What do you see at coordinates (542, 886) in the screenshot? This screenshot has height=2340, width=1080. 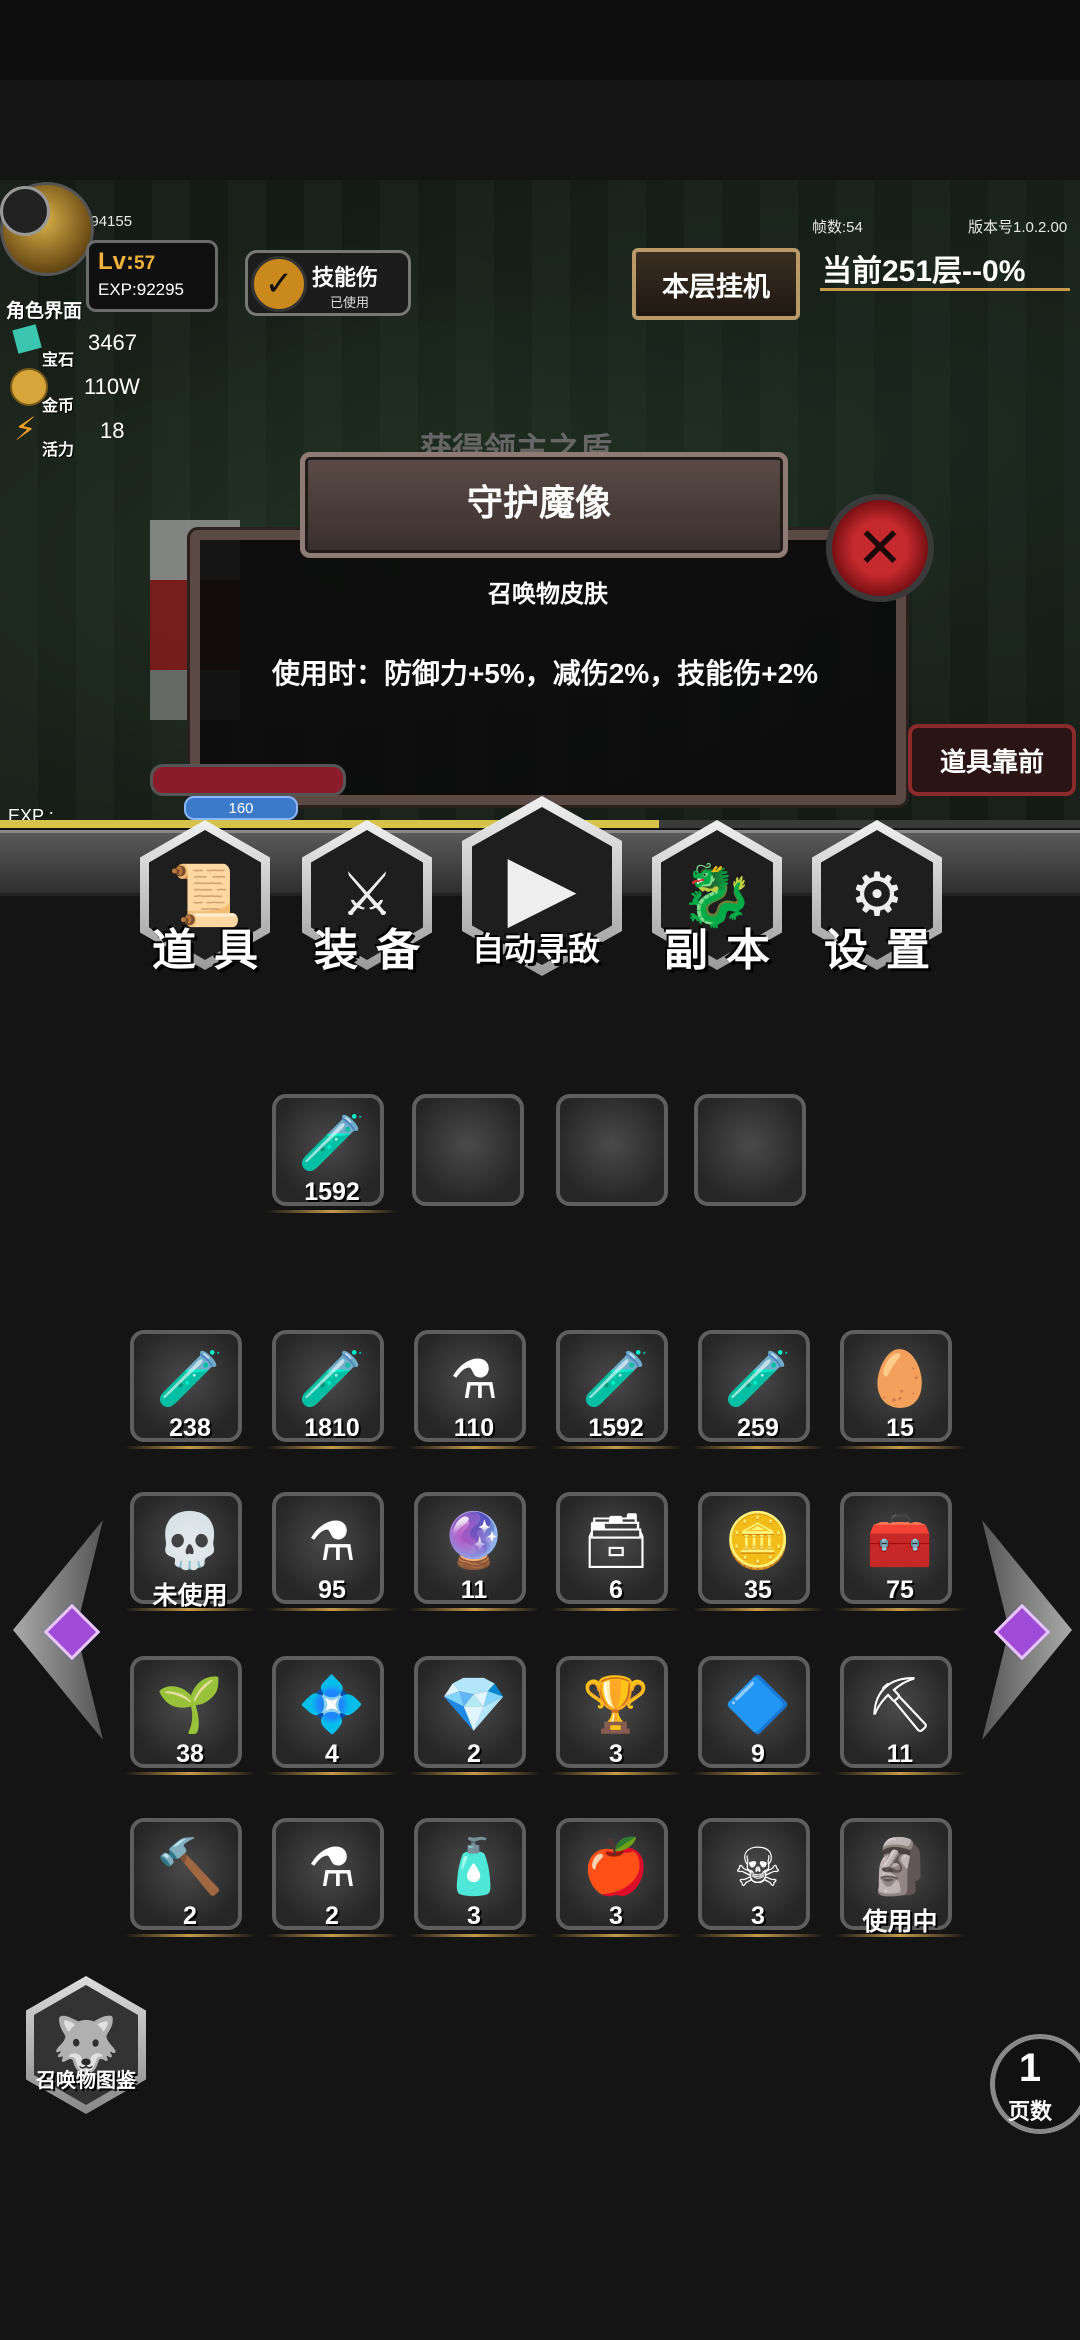 I see `menu-button-2: ▶ 自动寻敌` at bounding box center [542, 886].